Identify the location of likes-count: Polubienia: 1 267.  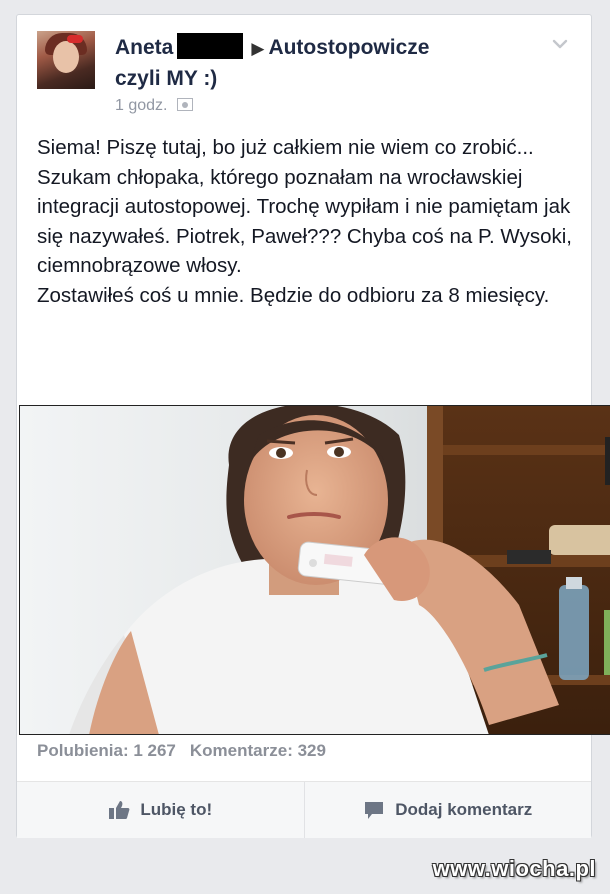
(106, 750).